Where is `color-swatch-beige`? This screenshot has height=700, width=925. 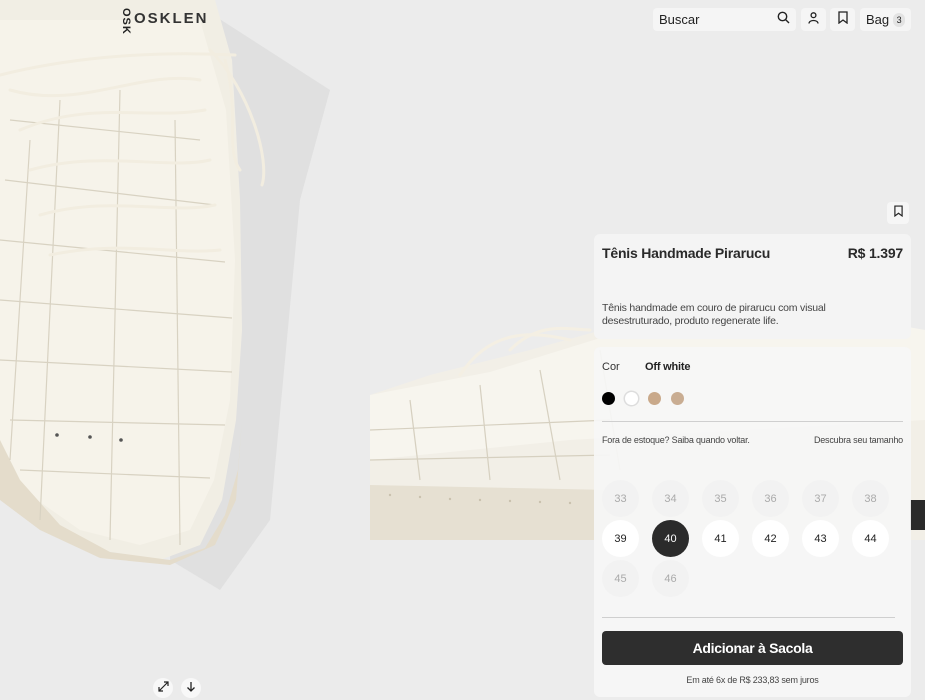 color-swatch-beige is located at coordinates (677, 398).